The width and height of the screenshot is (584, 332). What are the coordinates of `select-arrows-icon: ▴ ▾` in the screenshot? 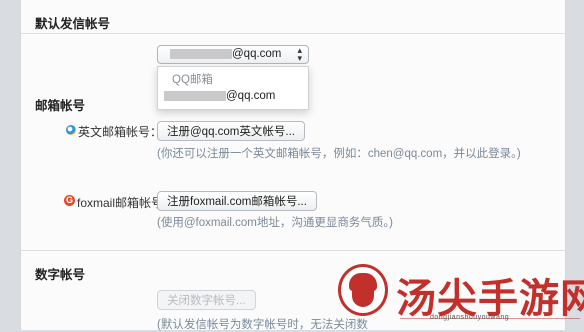 It's located at (299, 54).